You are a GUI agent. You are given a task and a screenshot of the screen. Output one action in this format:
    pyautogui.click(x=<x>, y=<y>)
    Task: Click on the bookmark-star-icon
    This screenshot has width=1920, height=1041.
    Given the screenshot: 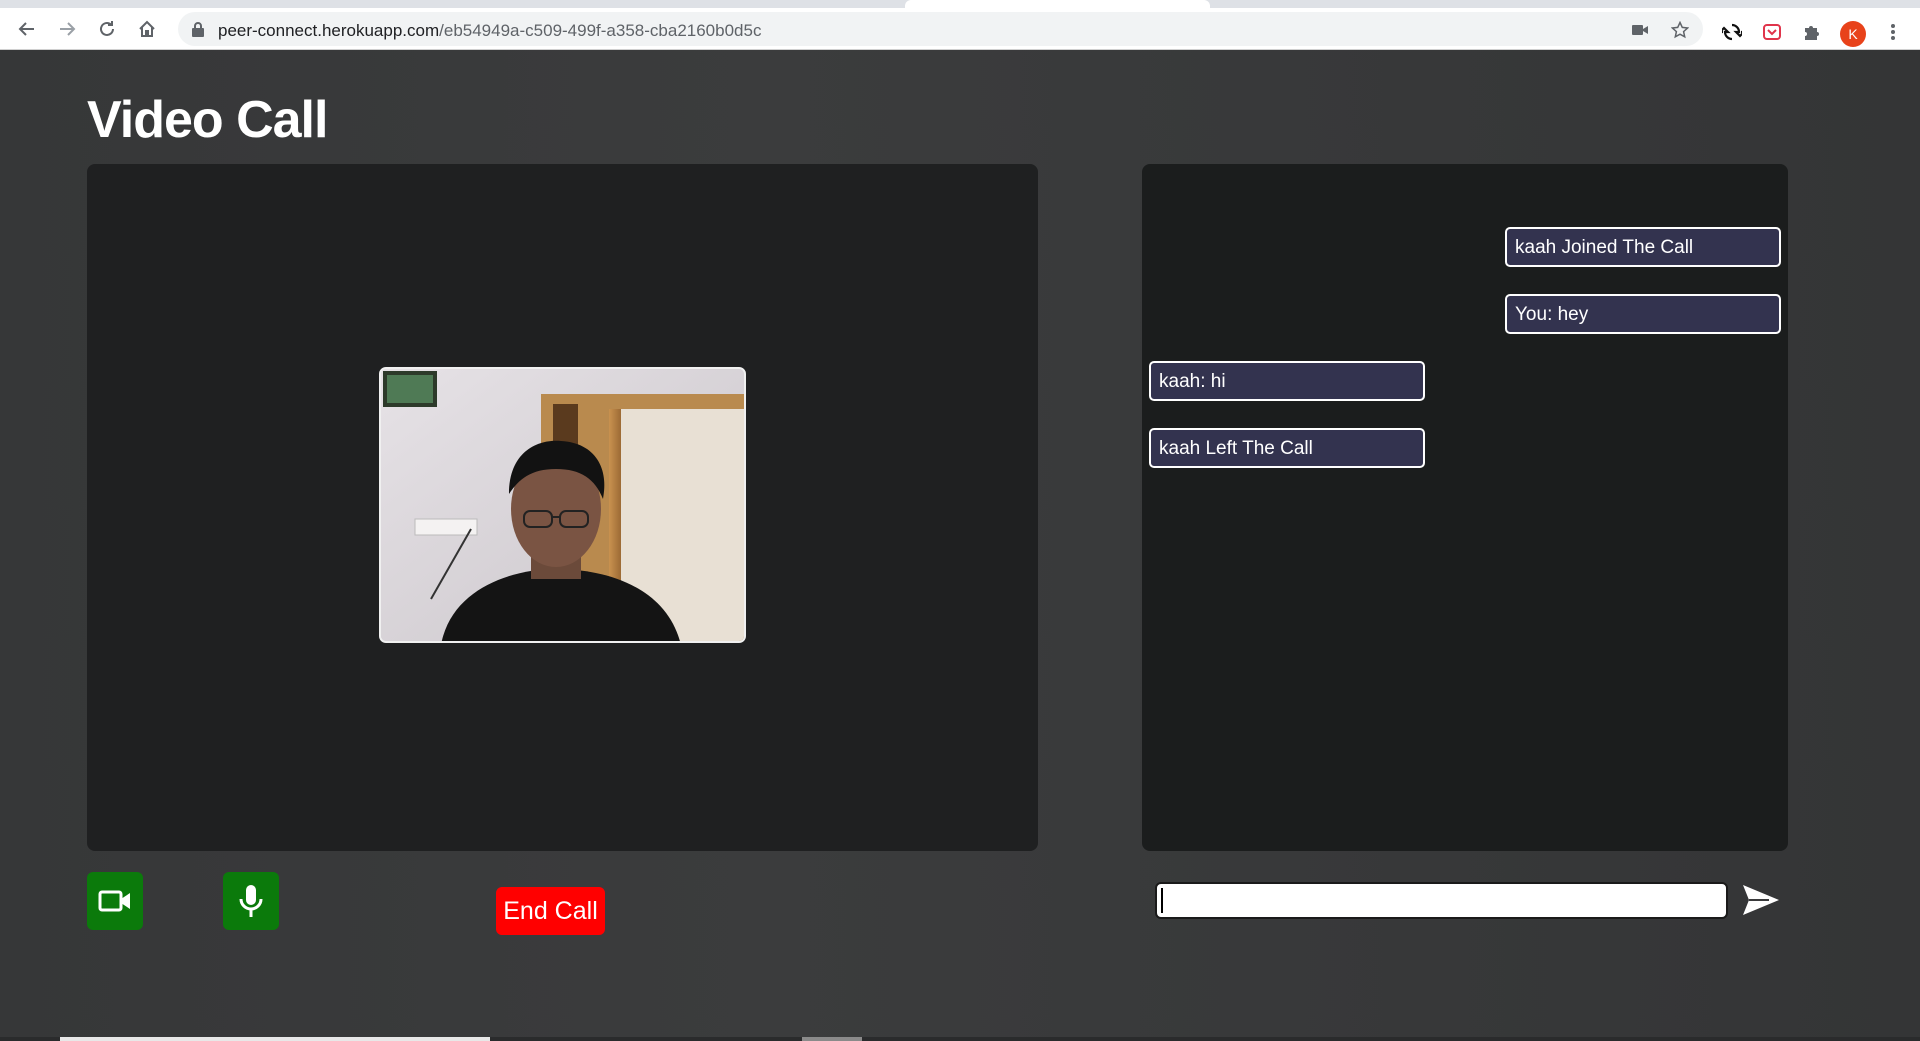 What is the action you would take?
    pyautogui.click(x=1680, y=30)
    